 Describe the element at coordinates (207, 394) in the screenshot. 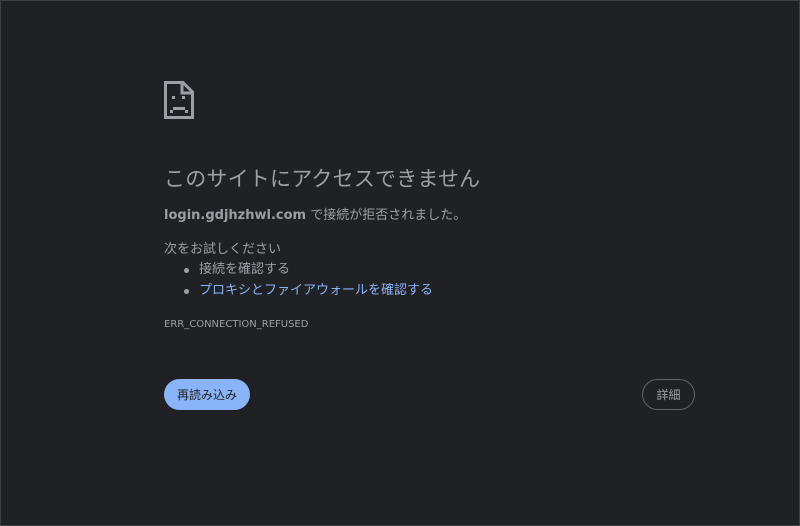

I see `reload-button: 再読み込み` at that location.